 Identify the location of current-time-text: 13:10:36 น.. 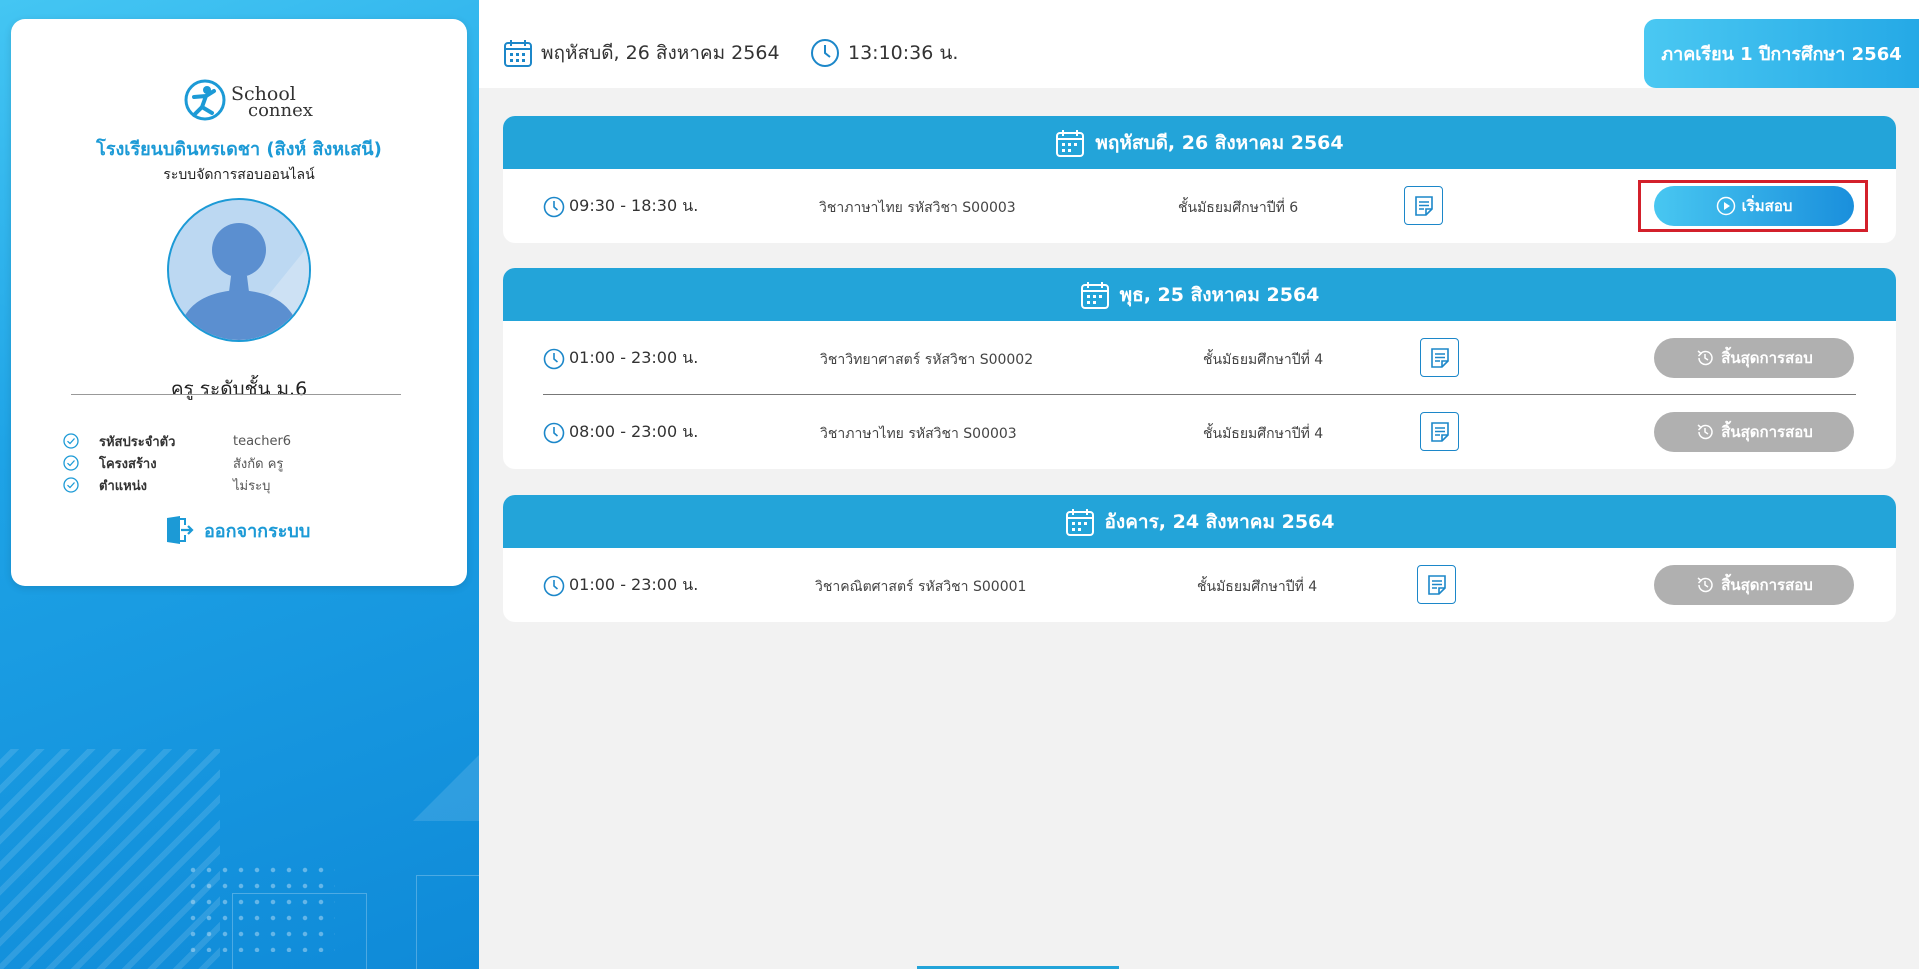
(903, 53).